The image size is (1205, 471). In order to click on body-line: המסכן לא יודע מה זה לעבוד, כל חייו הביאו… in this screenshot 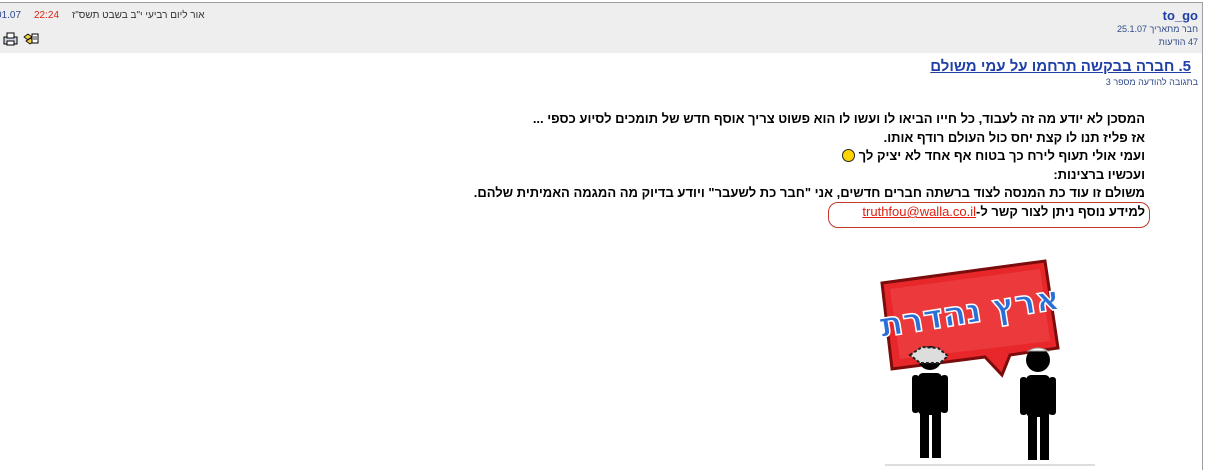, I will do `click(838, 118)`.